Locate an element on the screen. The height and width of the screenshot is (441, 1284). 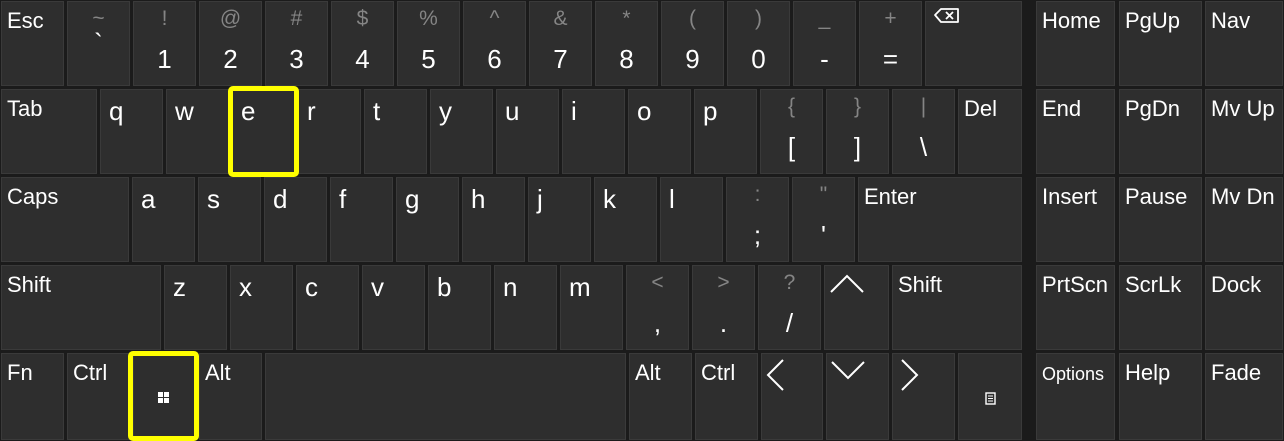
key-m: m is located at coordinates (591, 307).